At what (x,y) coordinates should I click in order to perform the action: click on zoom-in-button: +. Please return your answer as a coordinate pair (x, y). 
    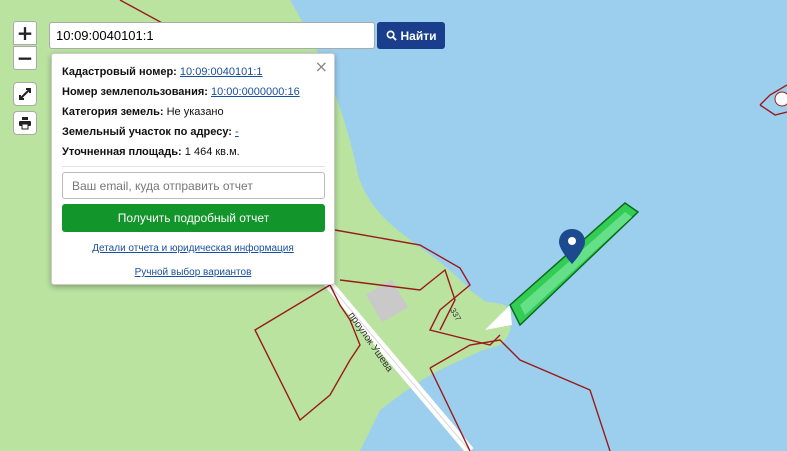
    Looking at the image, I should click on (25, 33).